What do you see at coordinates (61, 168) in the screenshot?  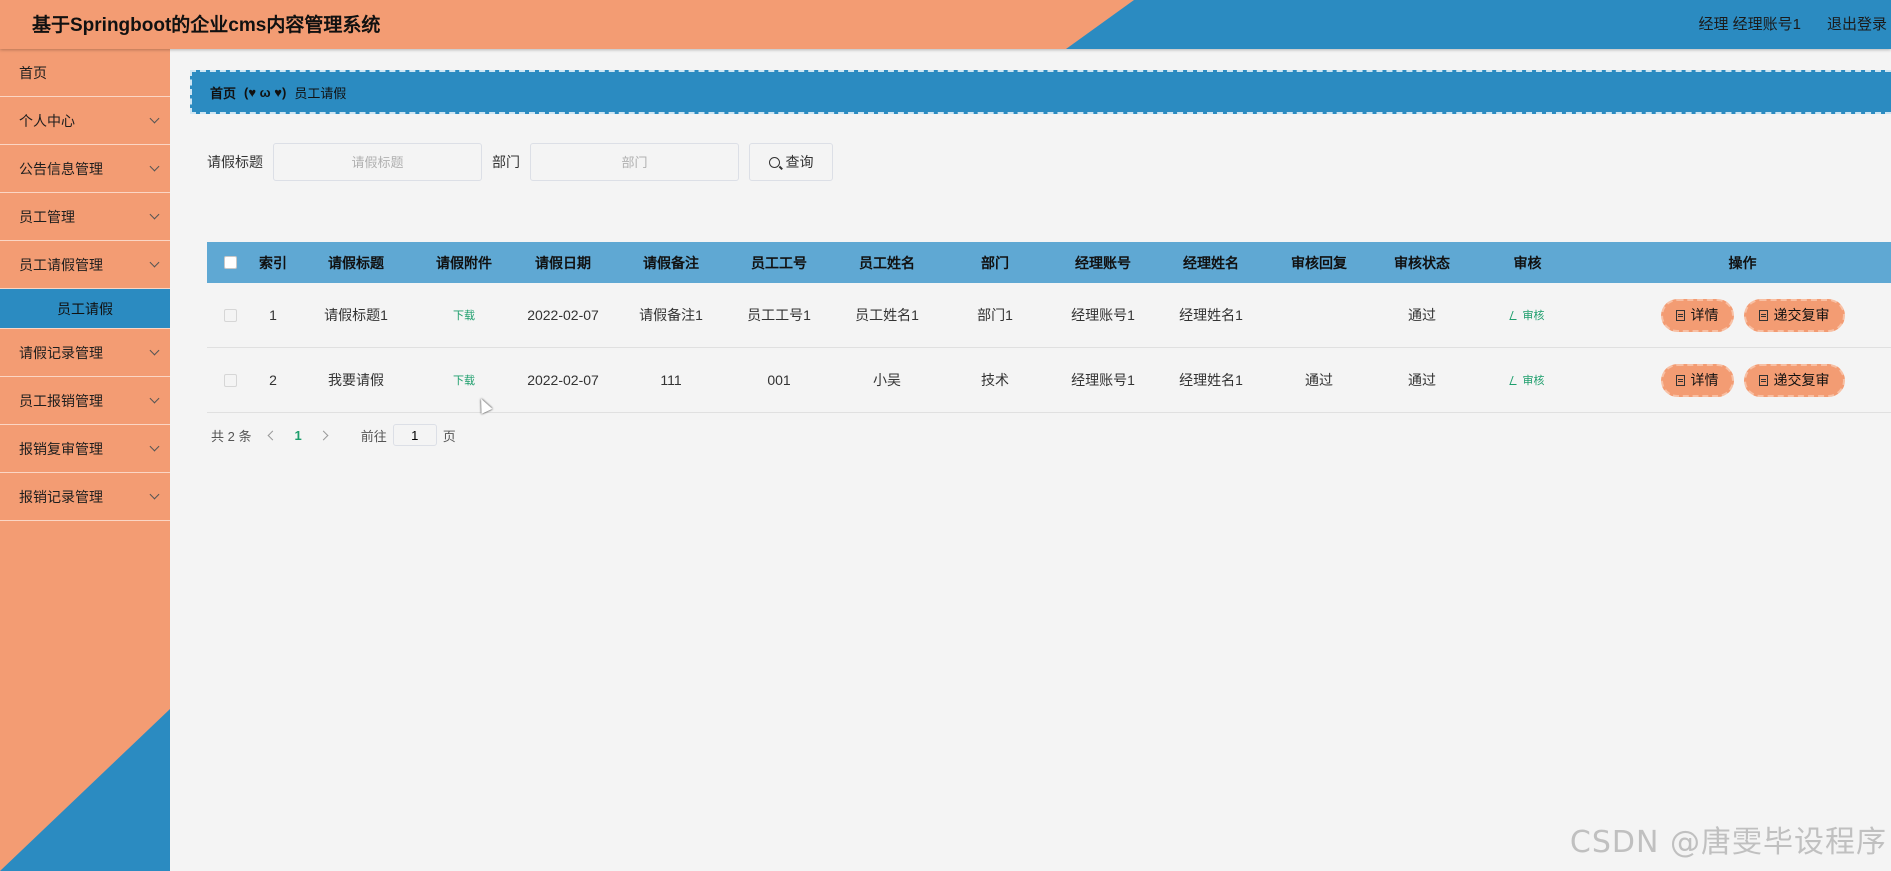 I see `sidebar-item-label: 公告信息管理` at bounding box center [61, 168].